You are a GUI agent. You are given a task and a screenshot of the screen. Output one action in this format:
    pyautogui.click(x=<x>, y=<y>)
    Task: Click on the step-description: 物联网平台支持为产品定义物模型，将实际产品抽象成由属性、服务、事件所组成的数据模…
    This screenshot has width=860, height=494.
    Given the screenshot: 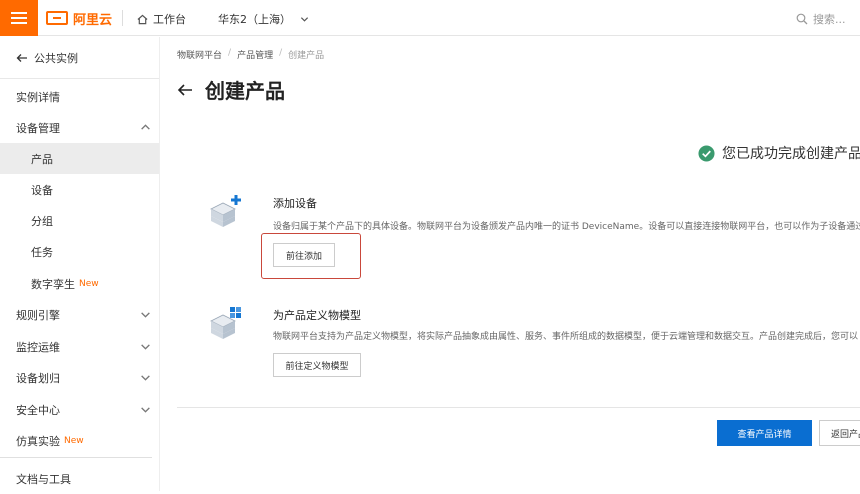 What is the action you would take?
    pyautogui.click(x=566, y=337)
    